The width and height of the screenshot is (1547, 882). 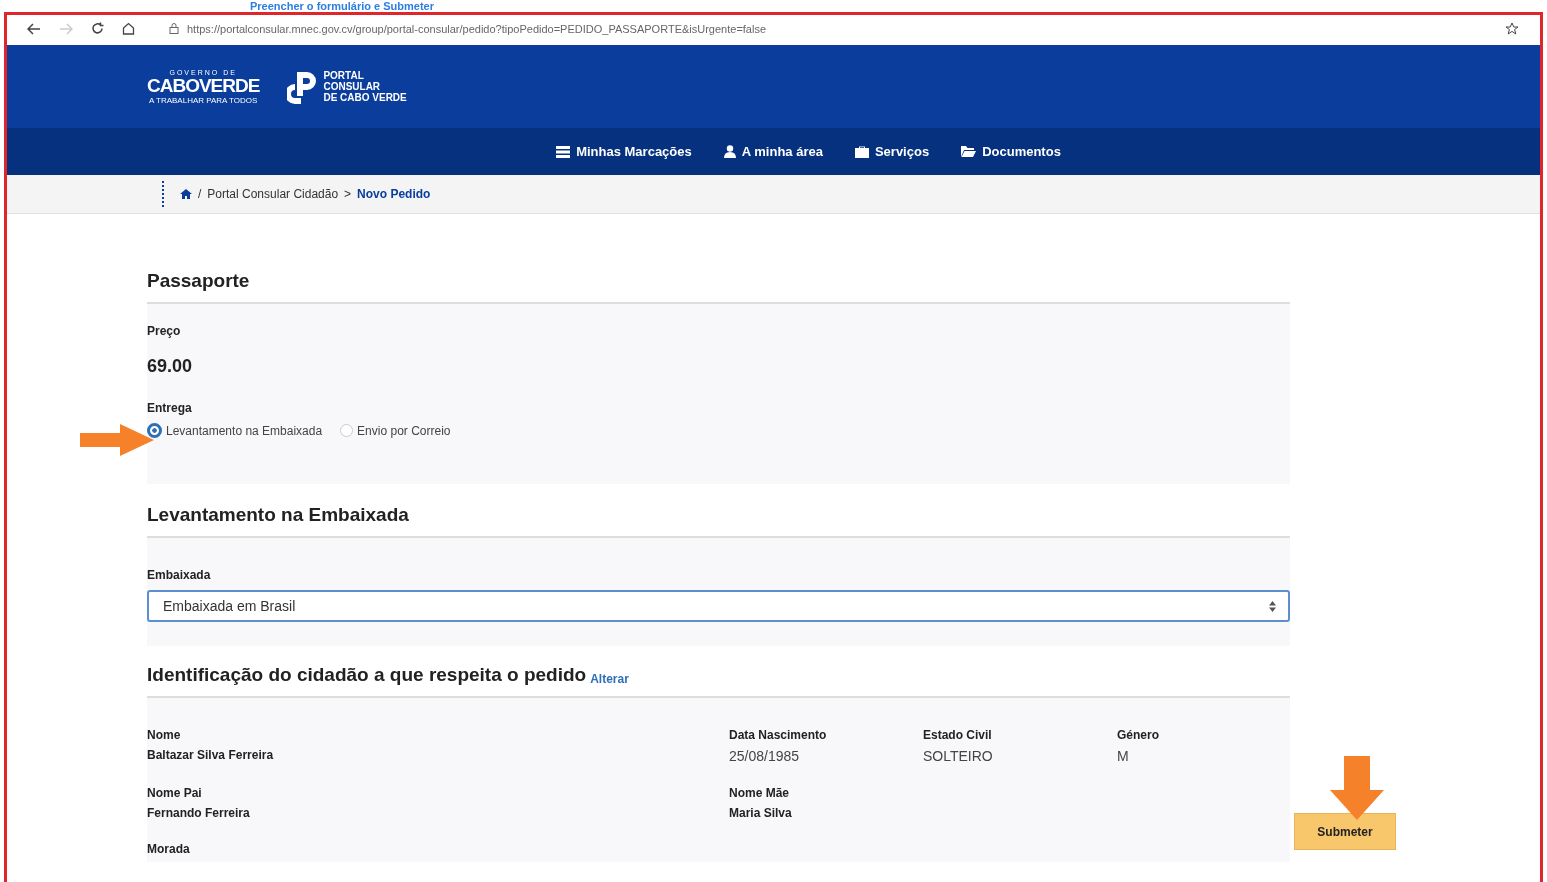 What do you see at coordinates (969, 151) in the screenshot?
I see `folder-icon` at bounding box center [969, 151].